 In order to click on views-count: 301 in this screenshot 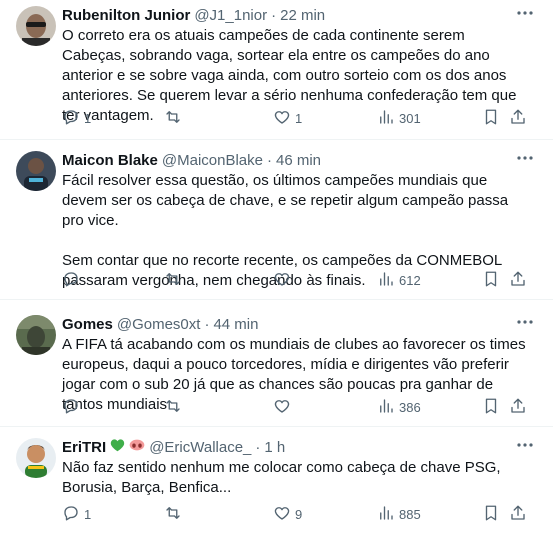, I will do `click(410, 118)`.